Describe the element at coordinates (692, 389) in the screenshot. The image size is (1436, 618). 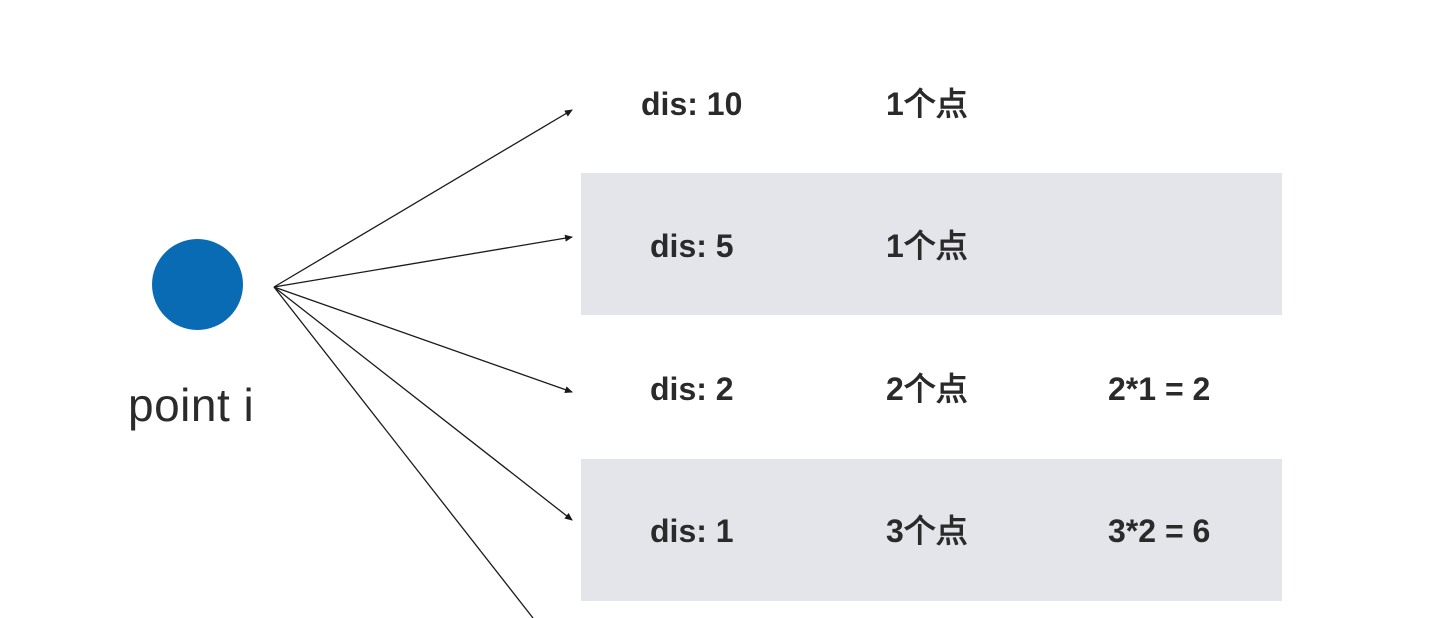
I see `row-3-distance: dis: 2` at that location.